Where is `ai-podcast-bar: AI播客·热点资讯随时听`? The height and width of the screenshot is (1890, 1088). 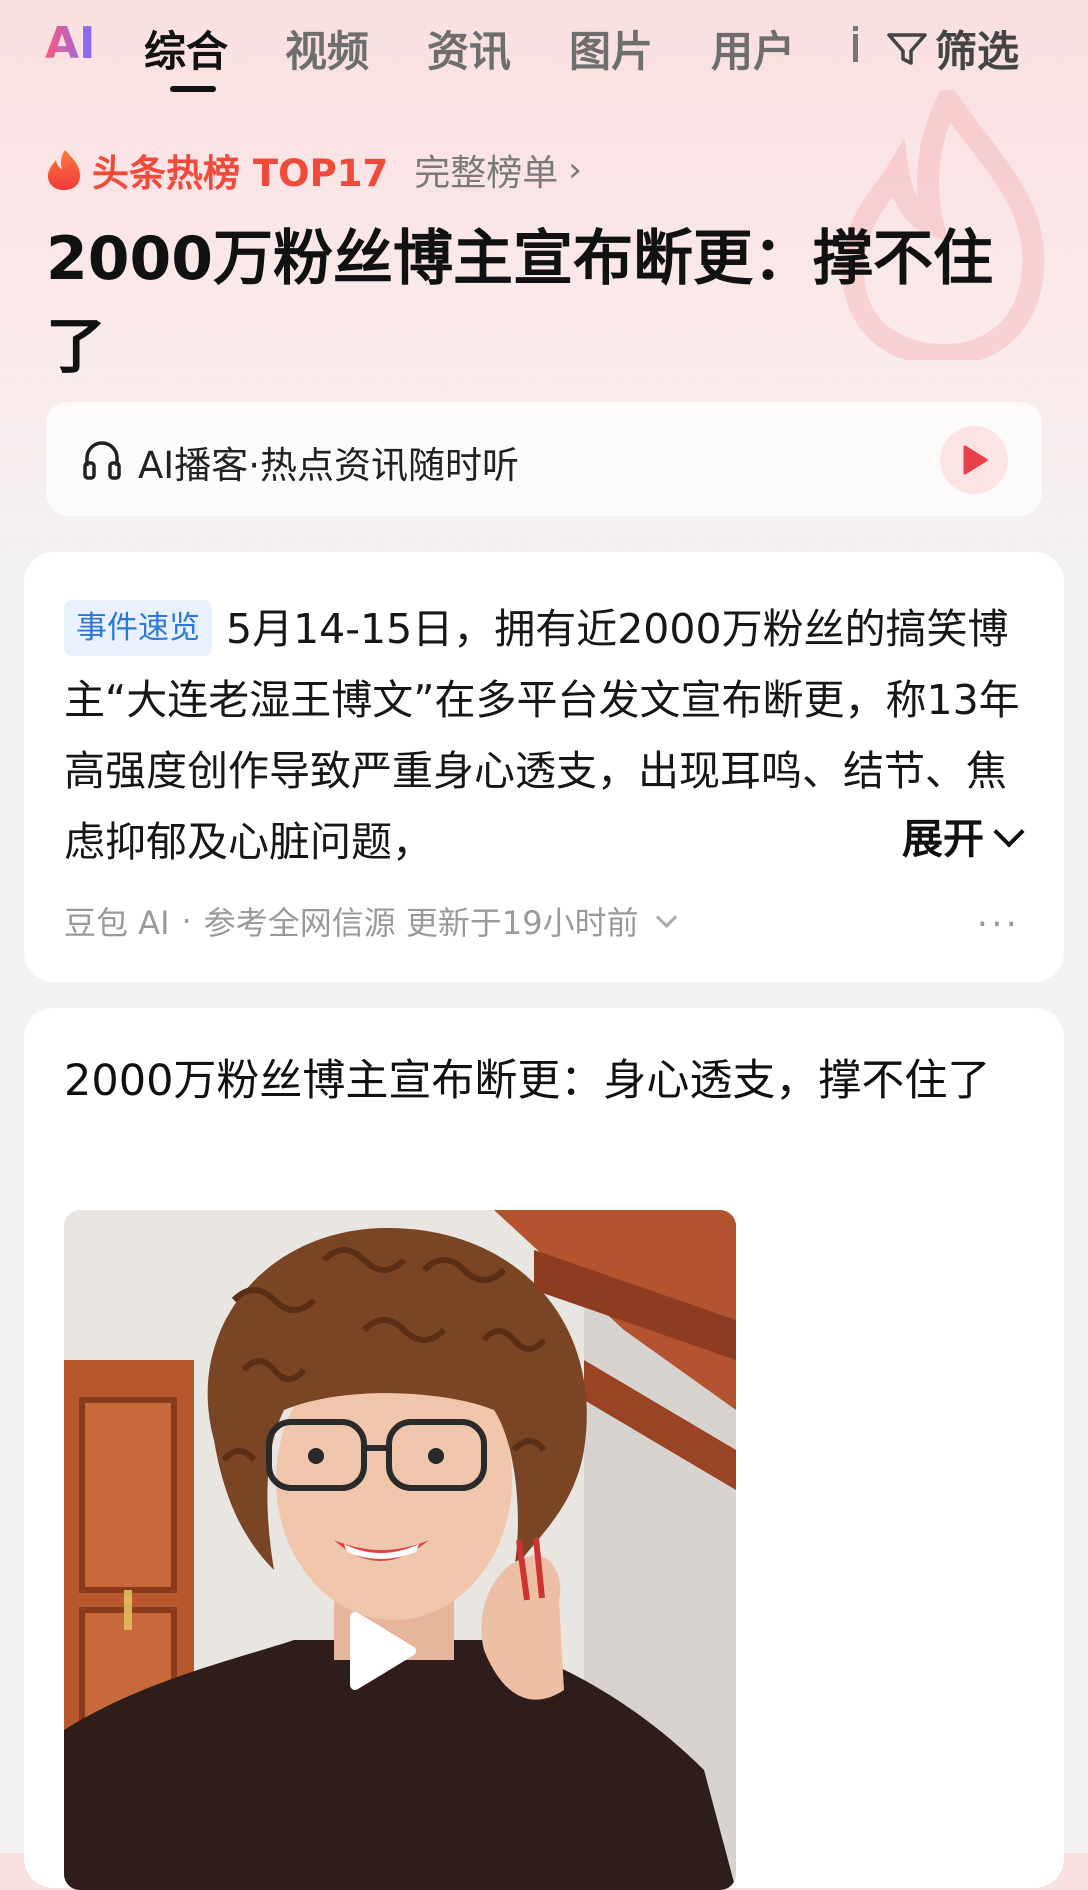
ai-podcast-bar: AI播客·热点资讯随时听 is located at coordinates (544, 459).